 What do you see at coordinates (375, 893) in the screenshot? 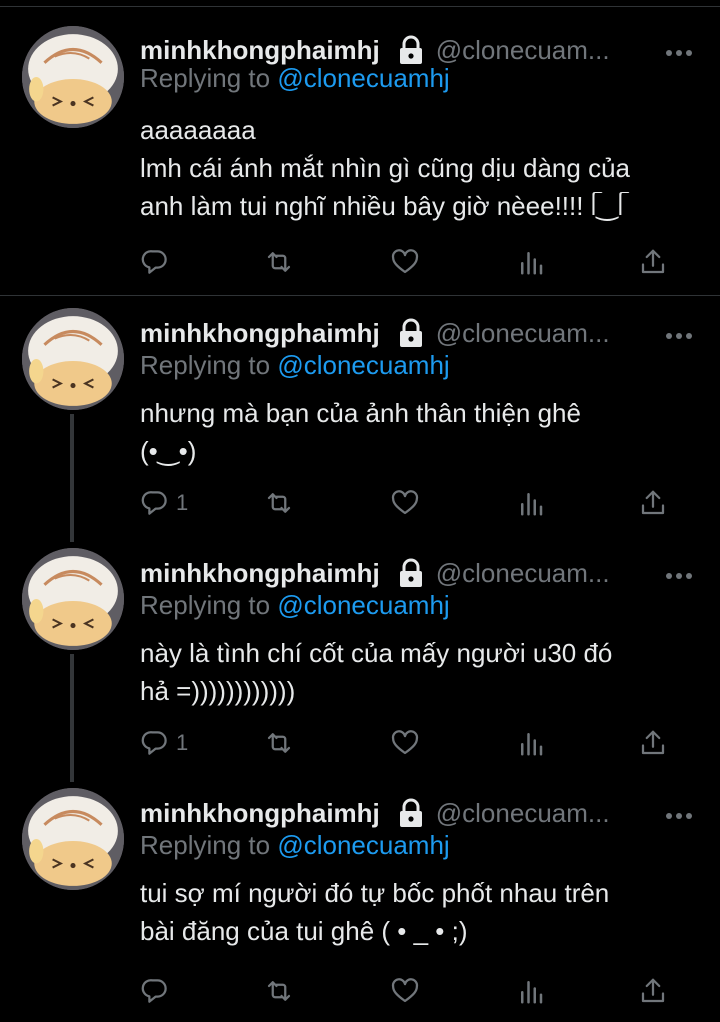
I see `tweet-text-line: tui sợ mí người đó tự bốc phốt nhau trên` at bounding box center [375, 893].